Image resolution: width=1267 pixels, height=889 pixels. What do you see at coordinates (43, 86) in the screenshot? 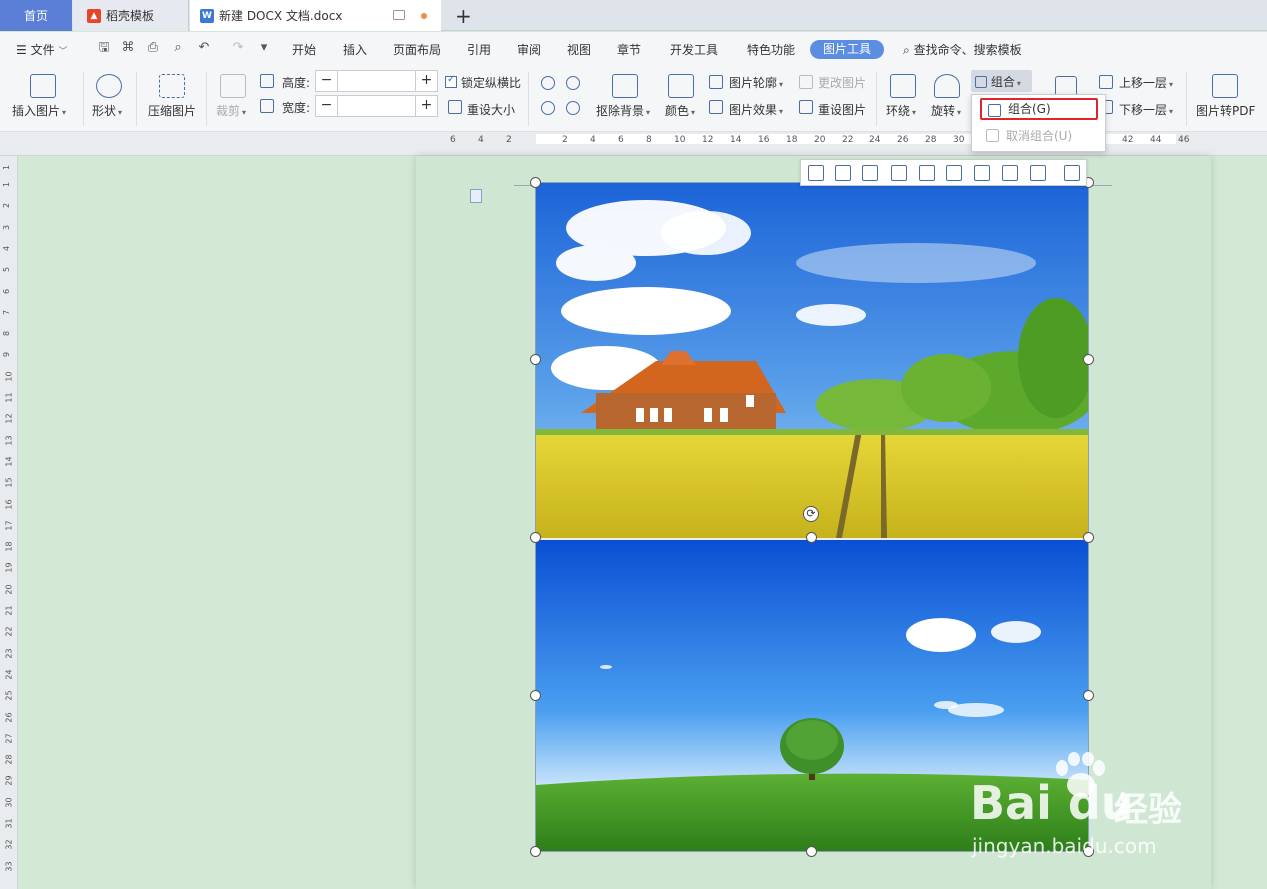
I see `insert-picture-icon` at bounding box center [43, 86].